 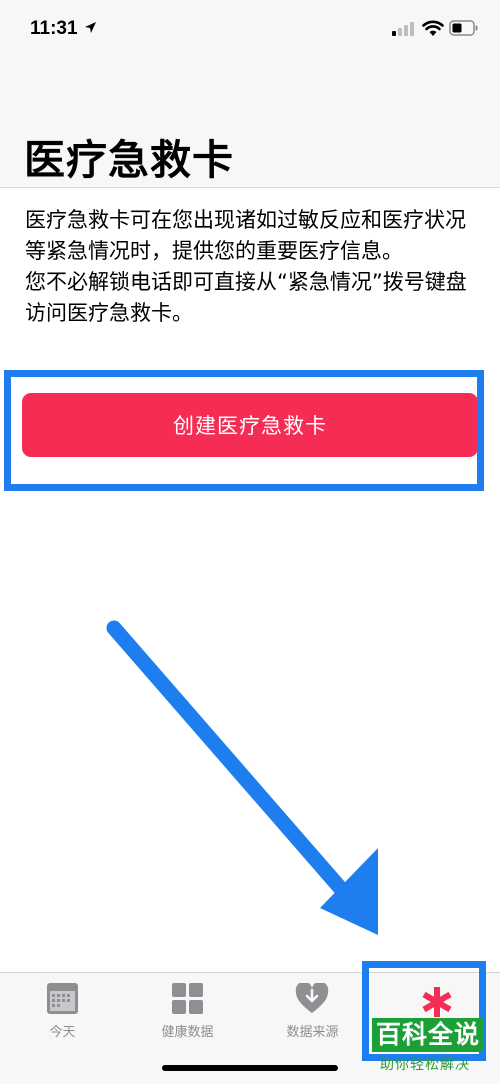 I want to click on tab-health-data: 健康数据, so click(x=187, y=1013).